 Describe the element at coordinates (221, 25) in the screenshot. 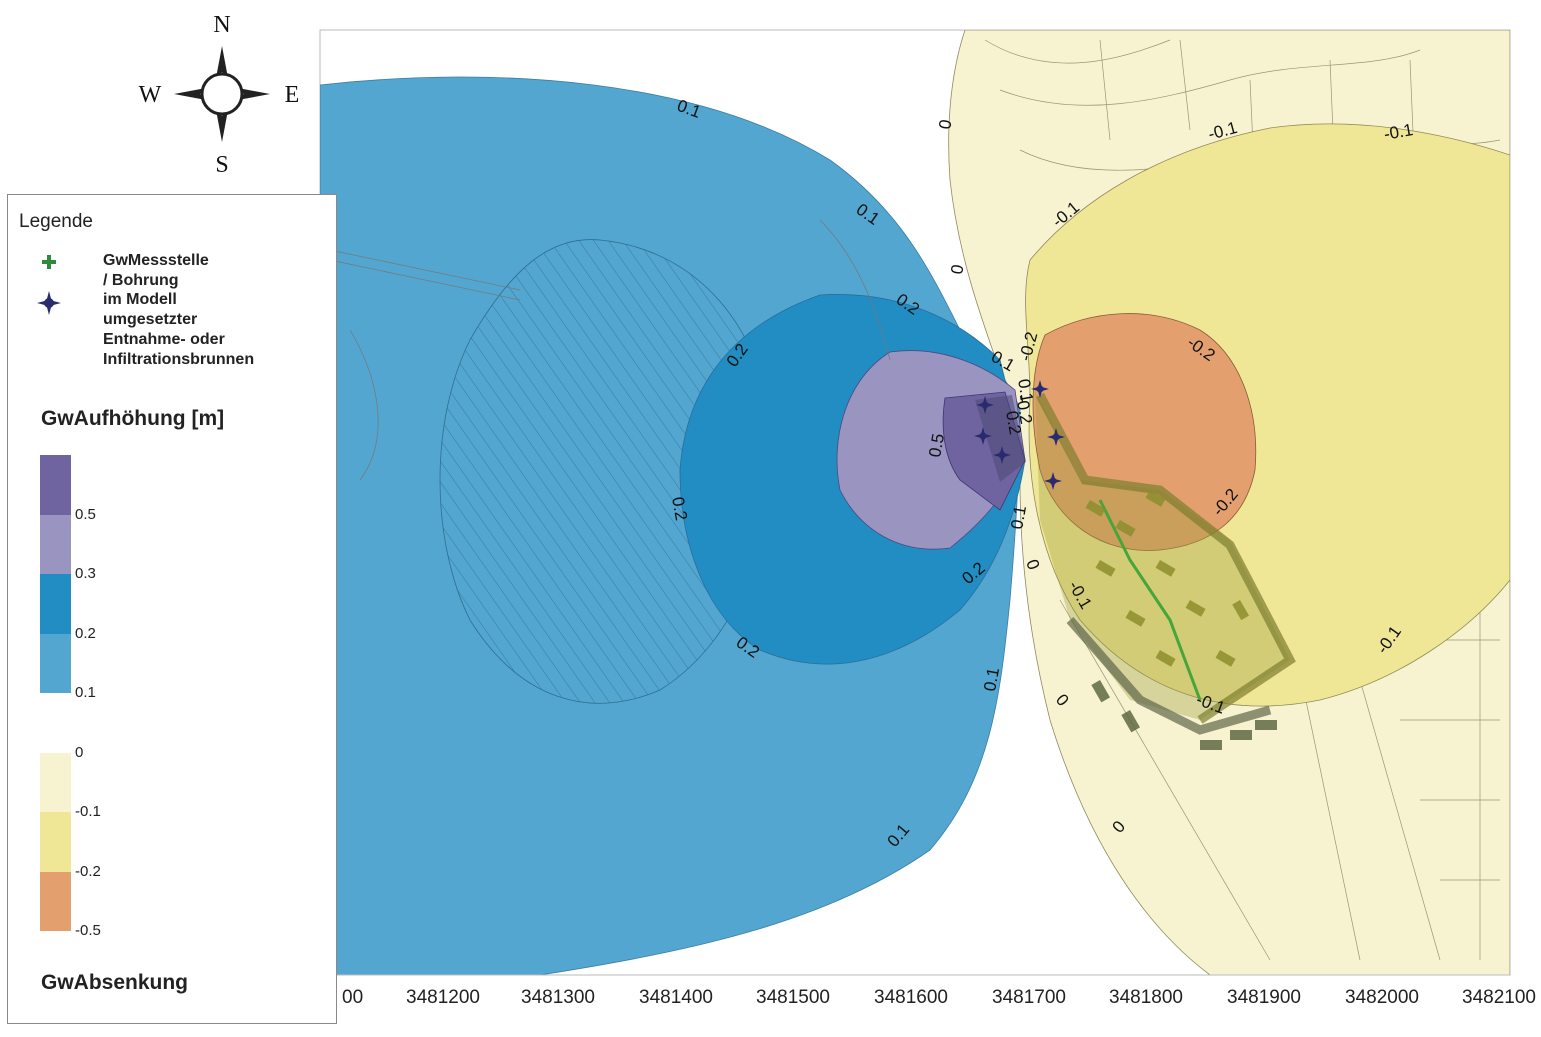

I see `compass-north: N` at that location.